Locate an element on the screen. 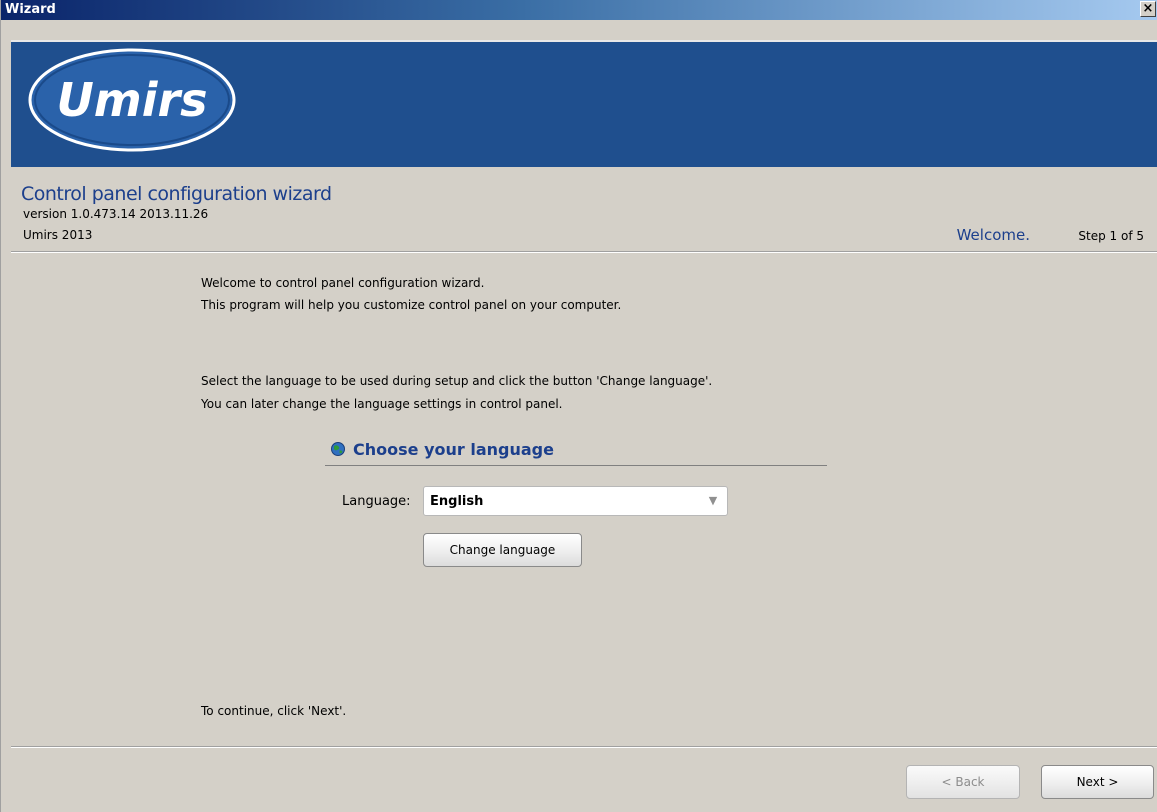 The width and height of the screenshot is (1157, 812). chevron-down-icon: ▼ is located at coordinates (713, 501).